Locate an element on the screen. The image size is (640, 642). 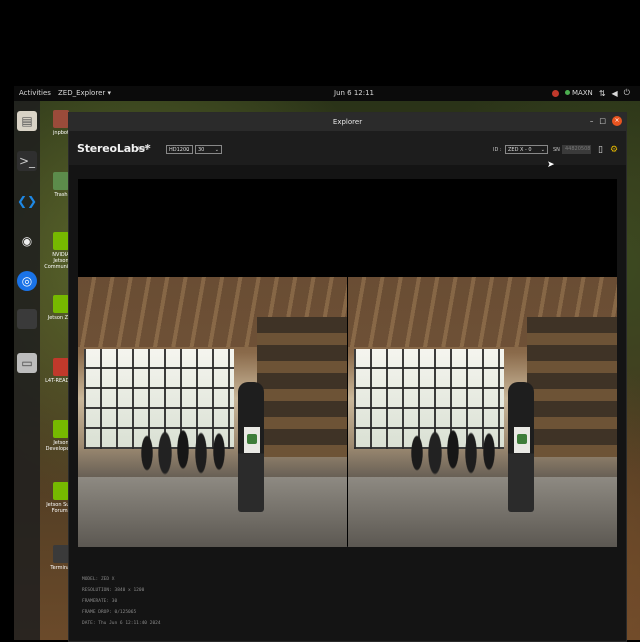
fps-value: 30 is located at coordinates (201, 150).